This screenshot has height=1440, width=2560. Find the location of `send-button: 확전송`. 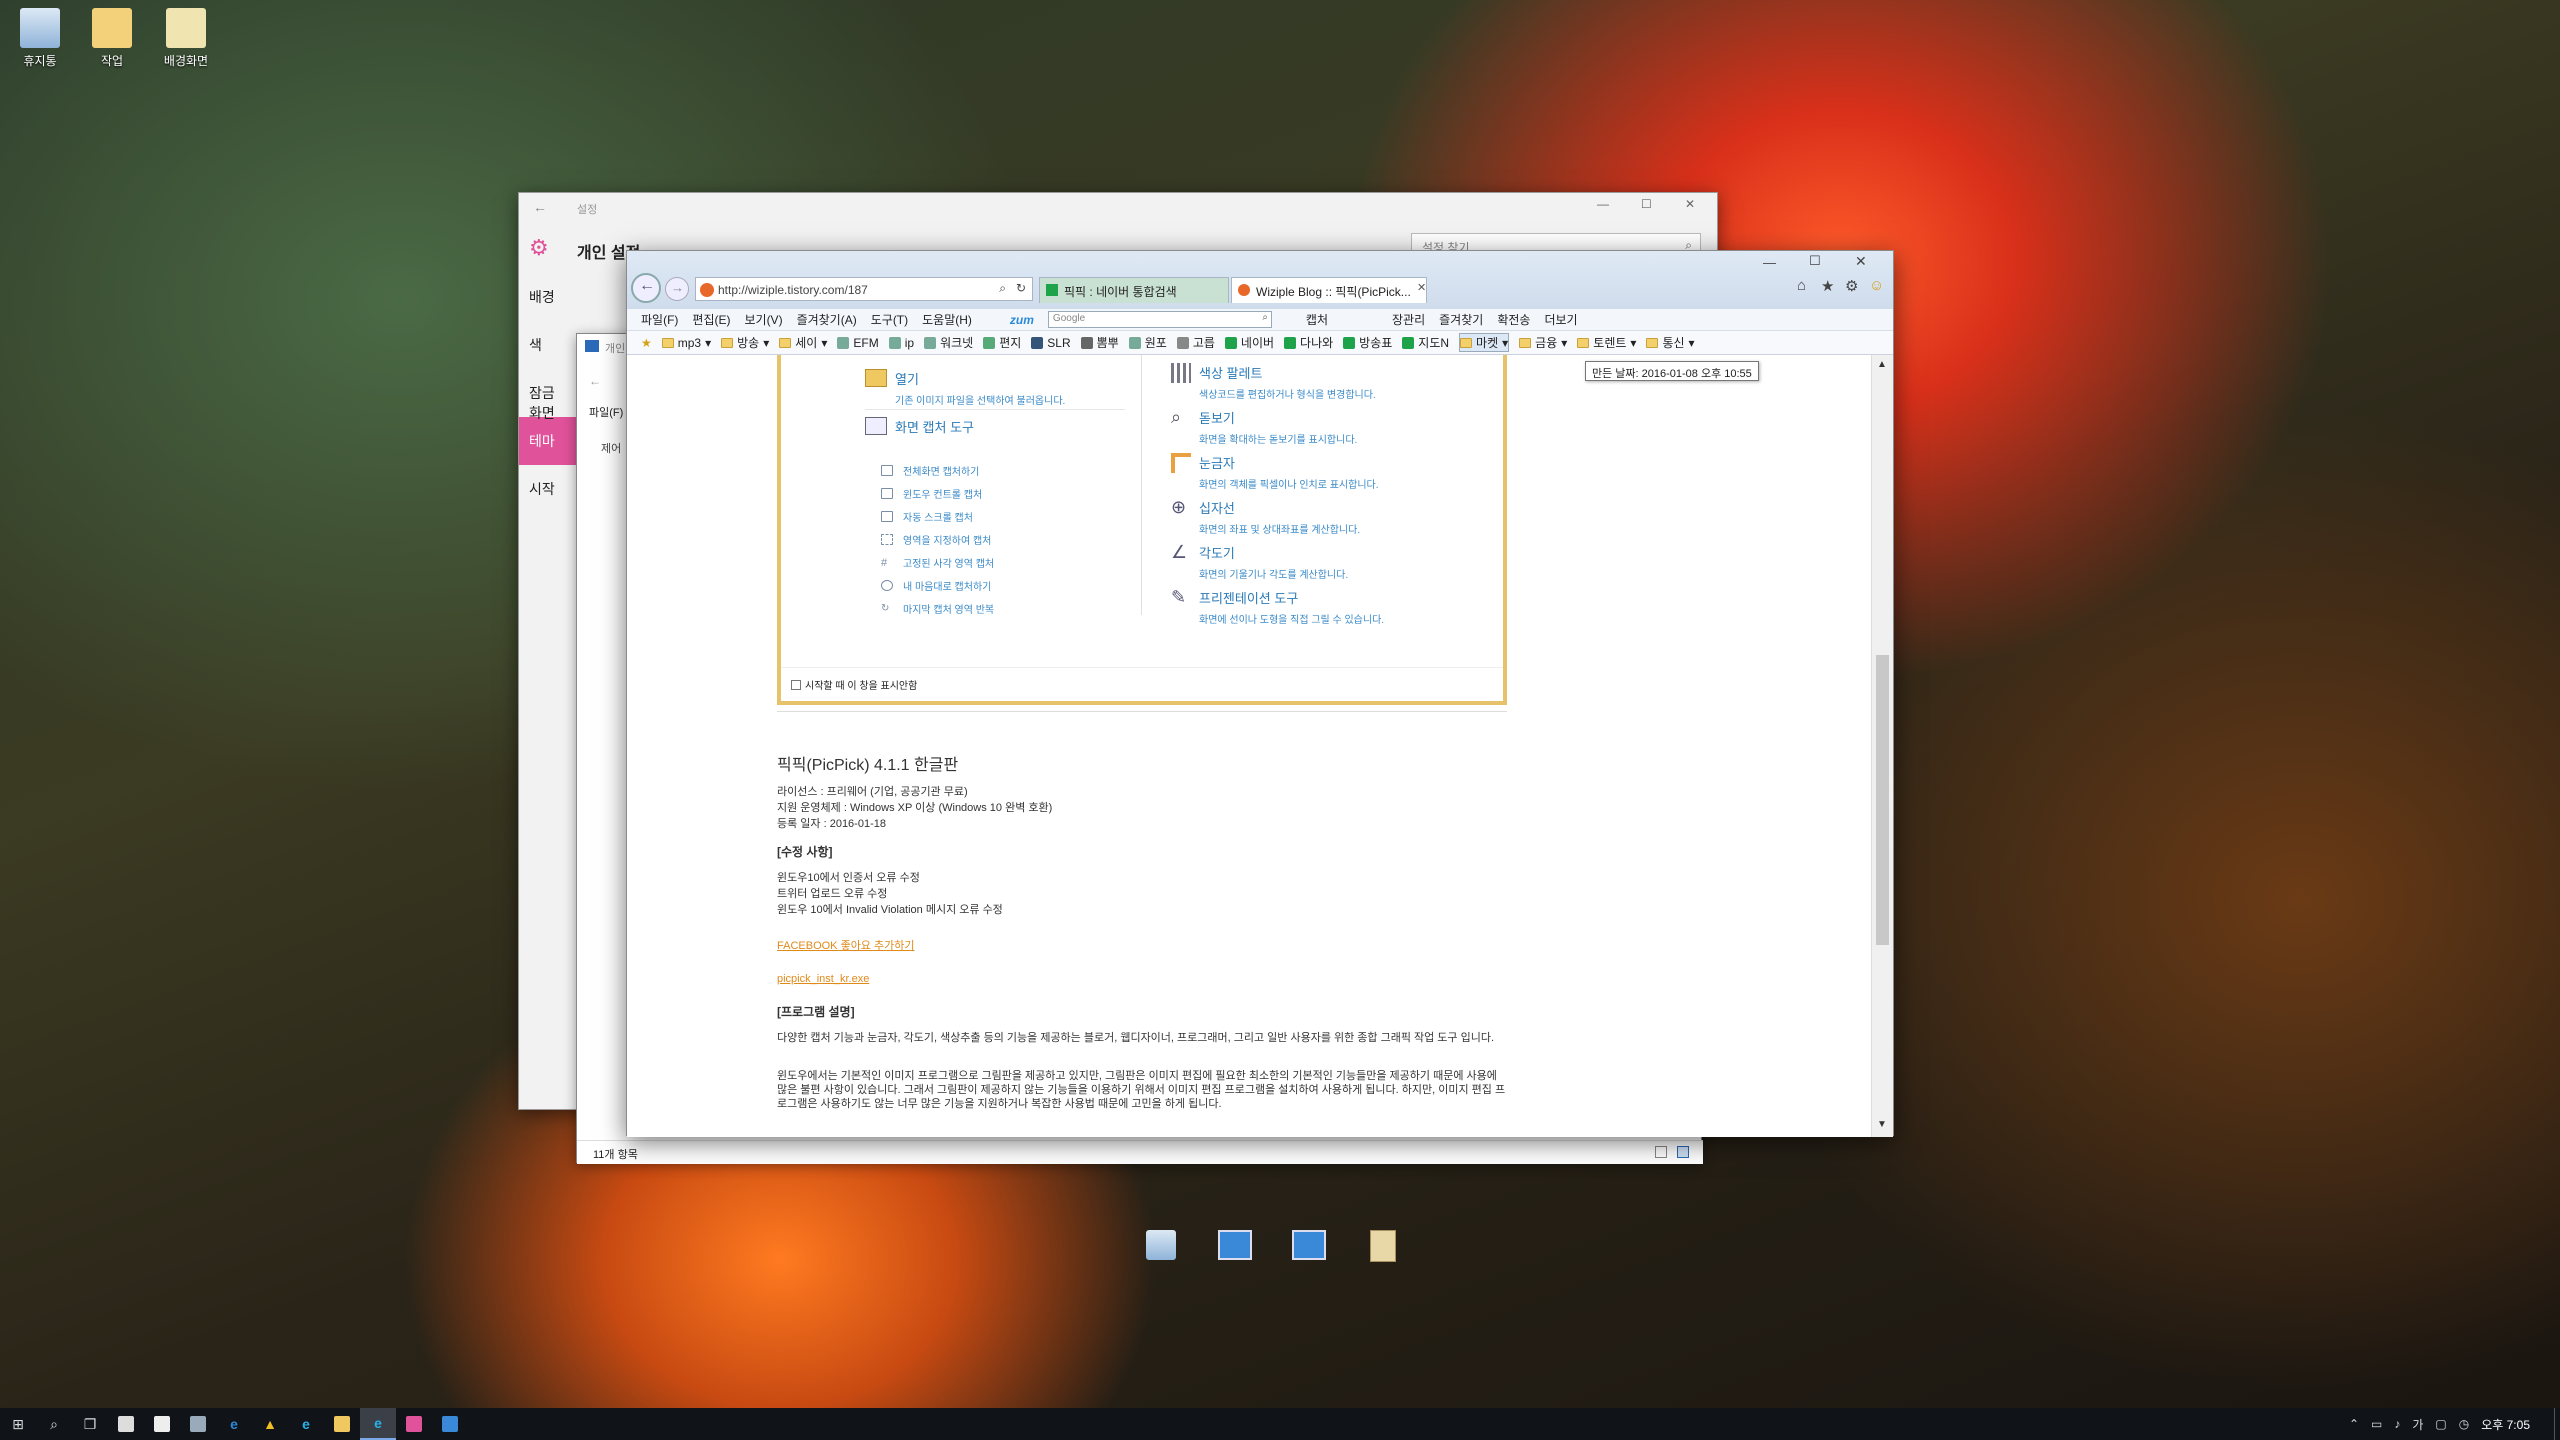

send-button: 확전송 is located at coordinates (1513, 319).